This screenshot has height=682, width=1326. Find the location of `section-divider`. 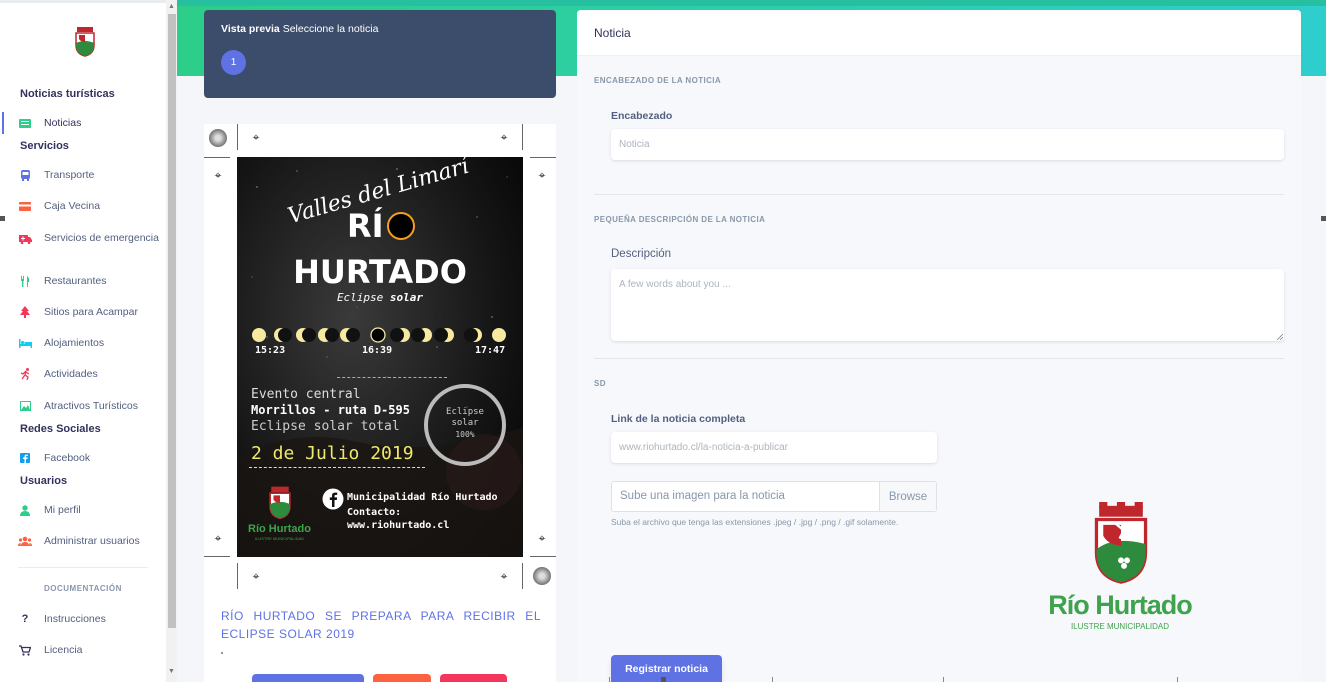

section-divider is located at coordinates (939, 358).